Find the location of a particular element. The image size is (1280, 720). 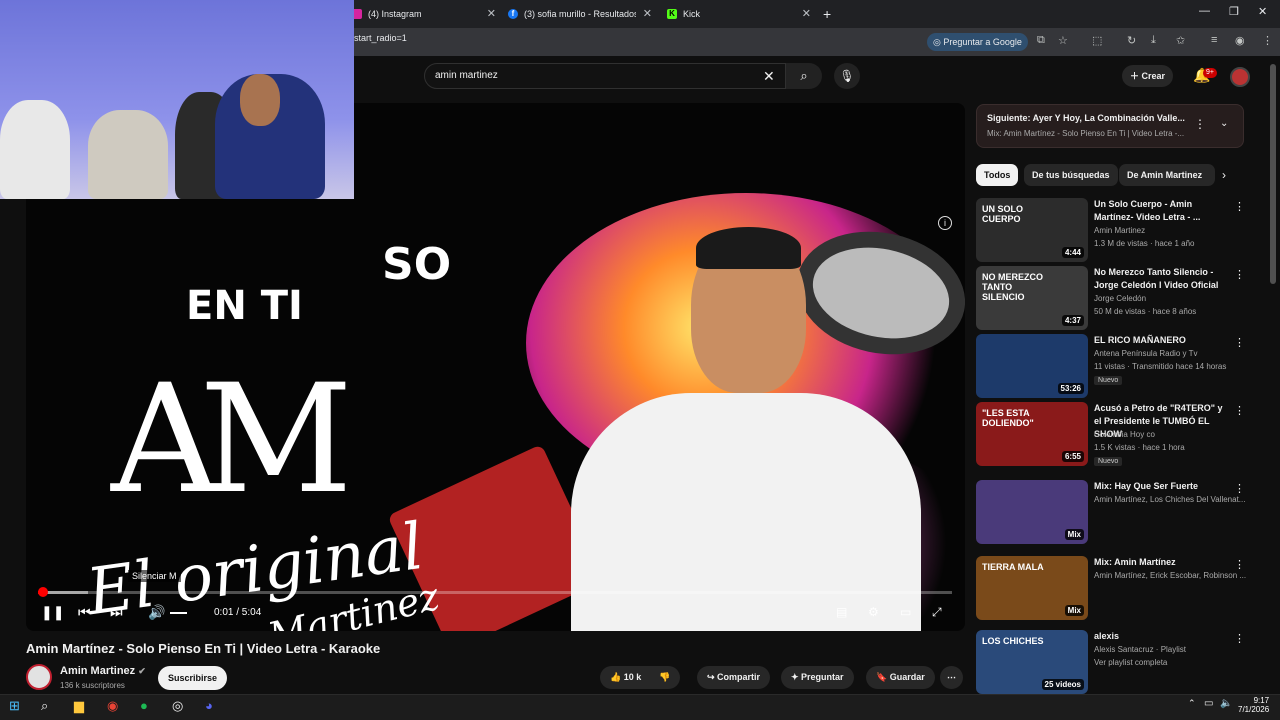

network-icon: ▭ is located at coordinates (1208, 703).